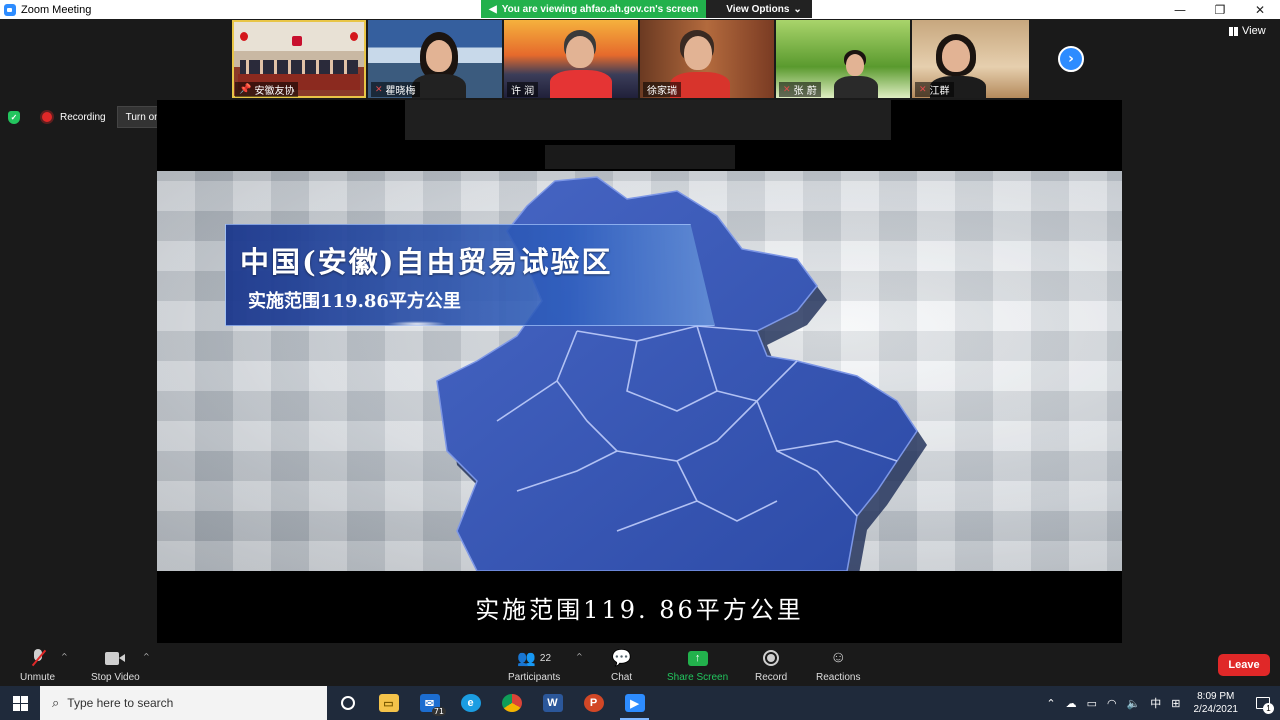  I want to click on taskbar-clock: 8:09 PM 2/24/2021, so click(1216, 703).